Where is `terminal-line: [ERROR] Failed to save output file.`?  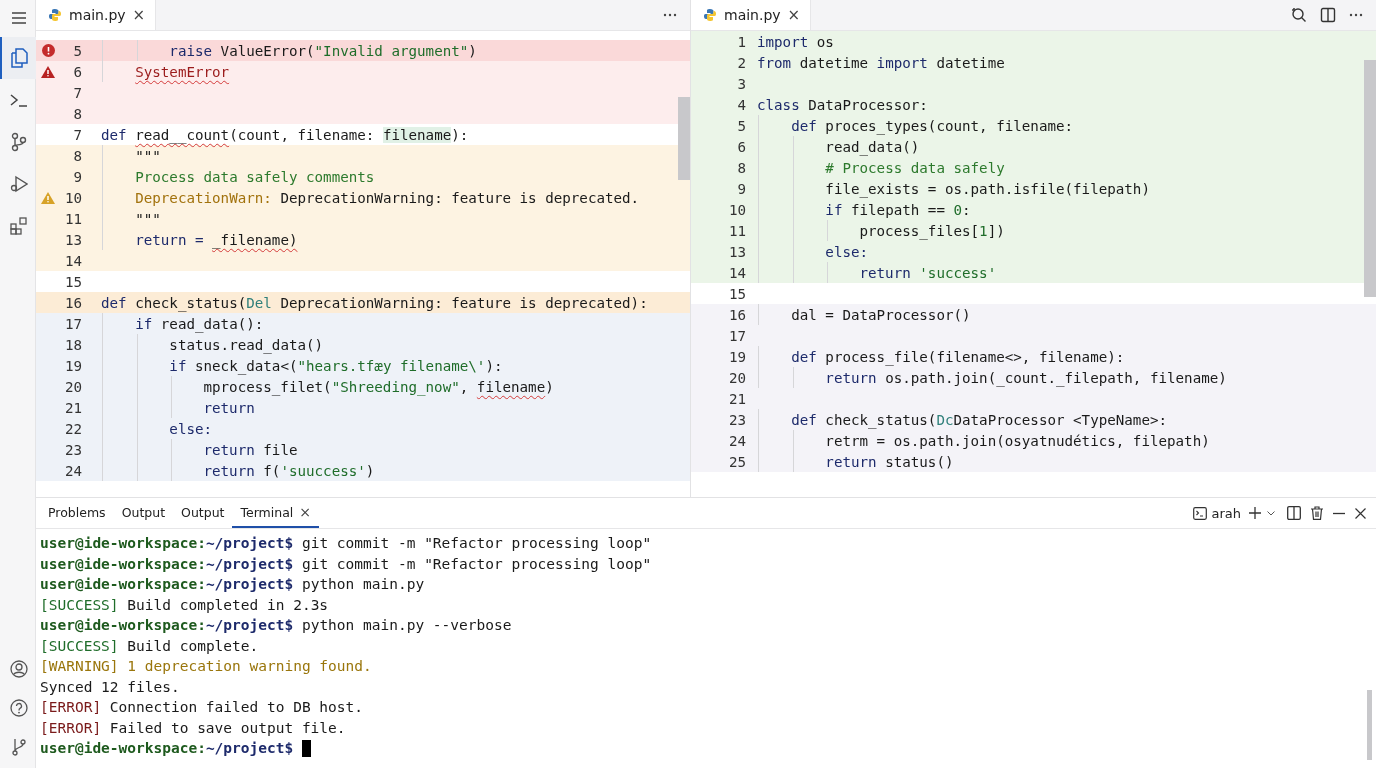
terminal-line: [ERROR] Failed to save output file. is located at coordinates (193, 727).